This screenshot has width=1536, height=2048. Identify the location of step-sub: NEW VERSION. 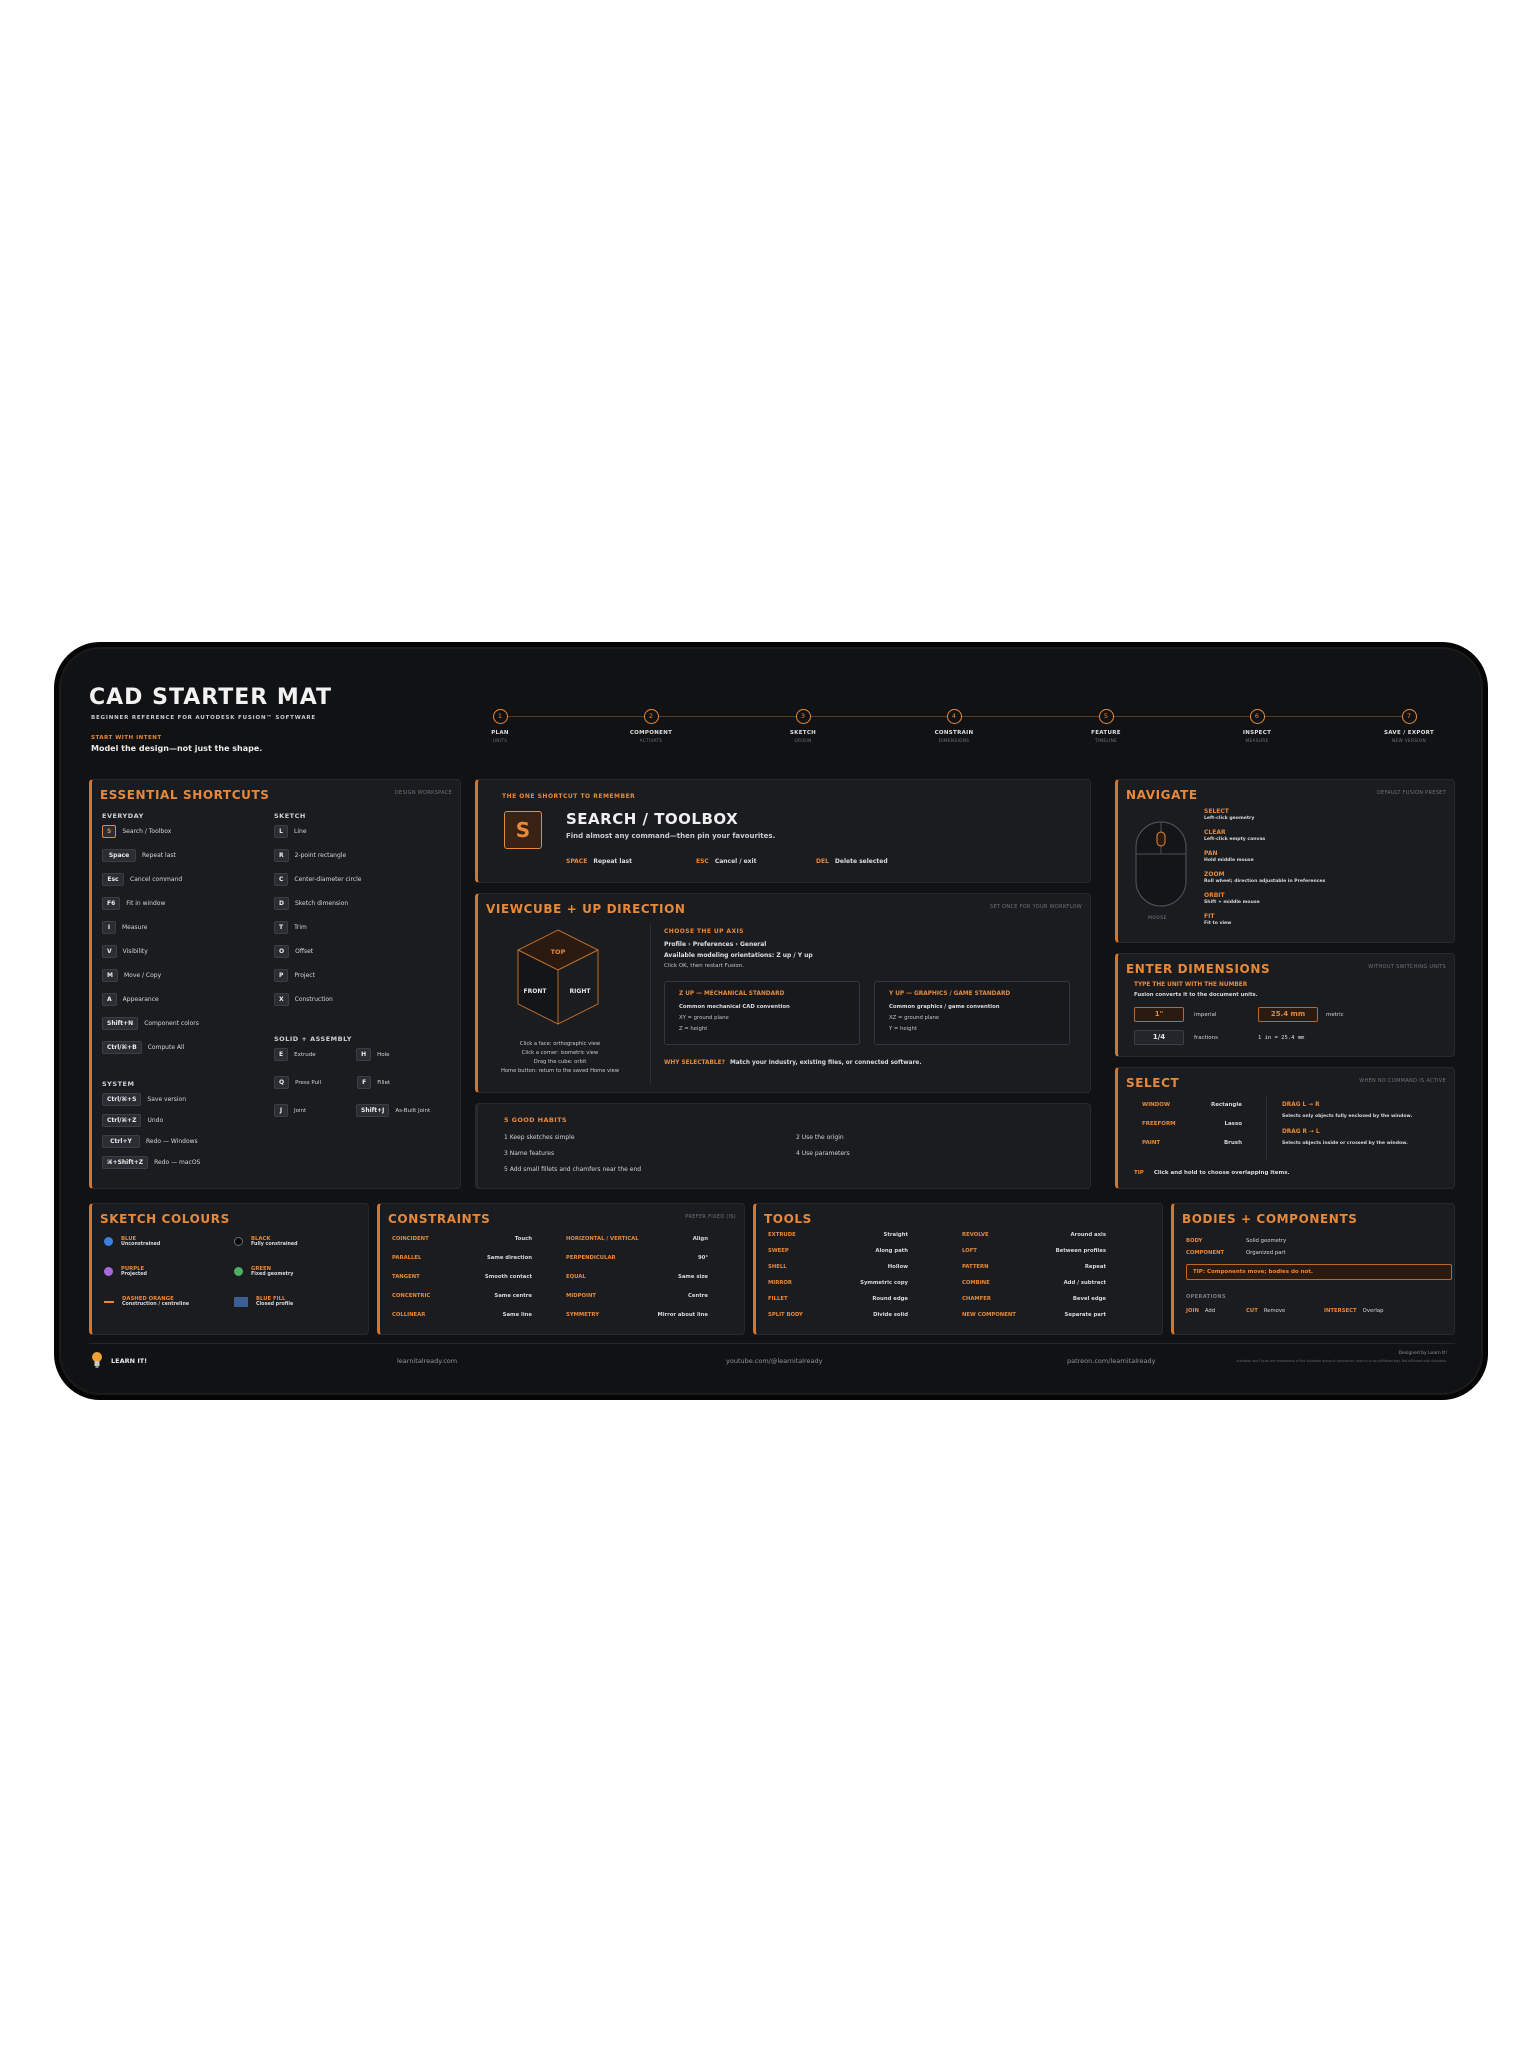
(1409, 741).